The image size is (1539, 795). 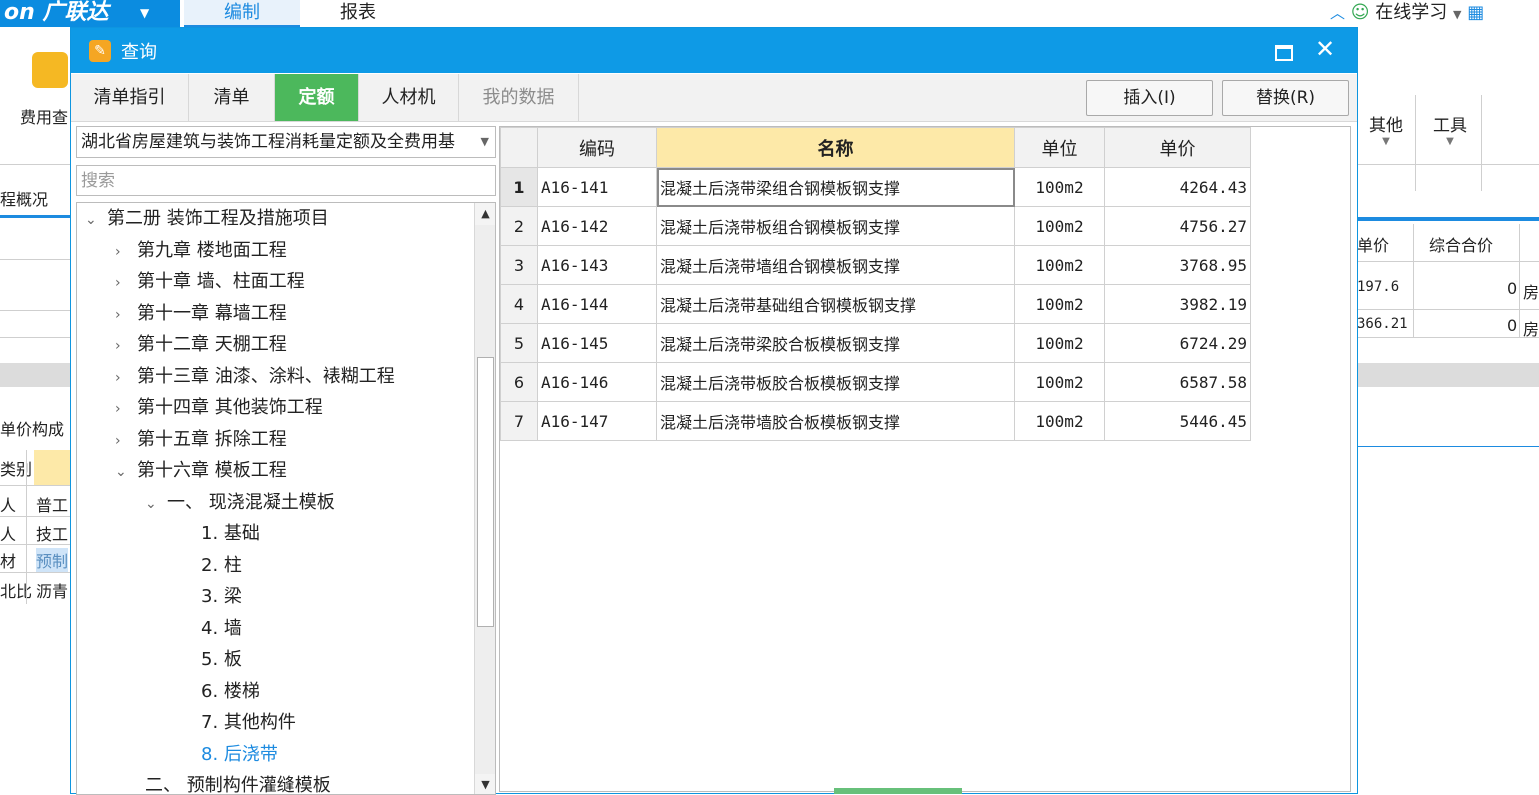 I want to click on ribbon-left-icon, so click(x=50, y=70).